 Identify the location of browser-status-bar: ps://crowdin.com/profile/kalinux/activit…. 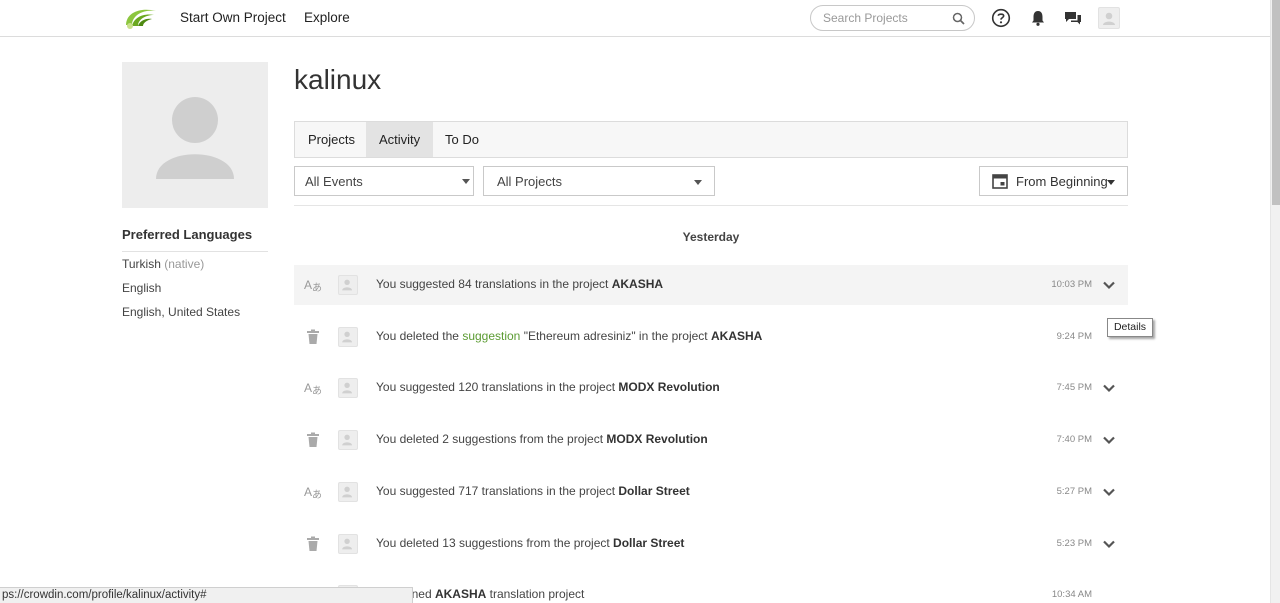
(206, 595).